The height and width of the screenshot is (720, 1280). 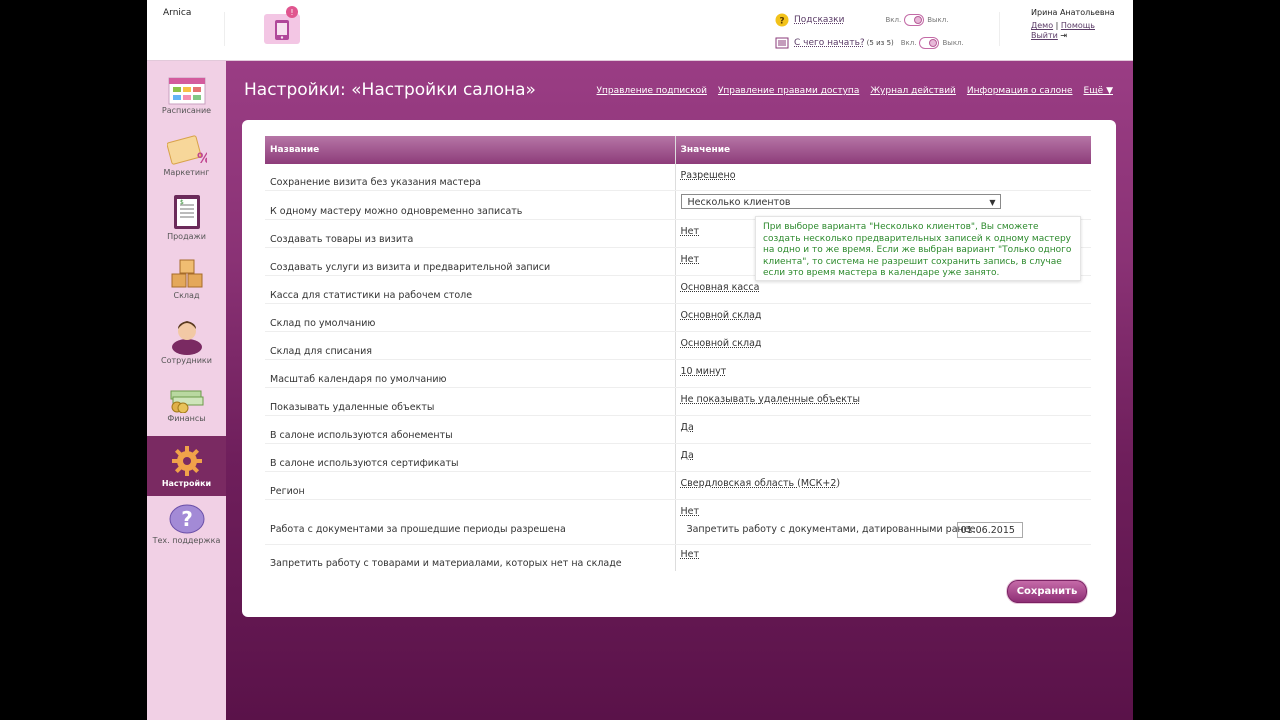 What do you see at coordinates (1047, 591) in the screenshot?
I see `save-button: Сохранить` at bounding box center [1047, 591].